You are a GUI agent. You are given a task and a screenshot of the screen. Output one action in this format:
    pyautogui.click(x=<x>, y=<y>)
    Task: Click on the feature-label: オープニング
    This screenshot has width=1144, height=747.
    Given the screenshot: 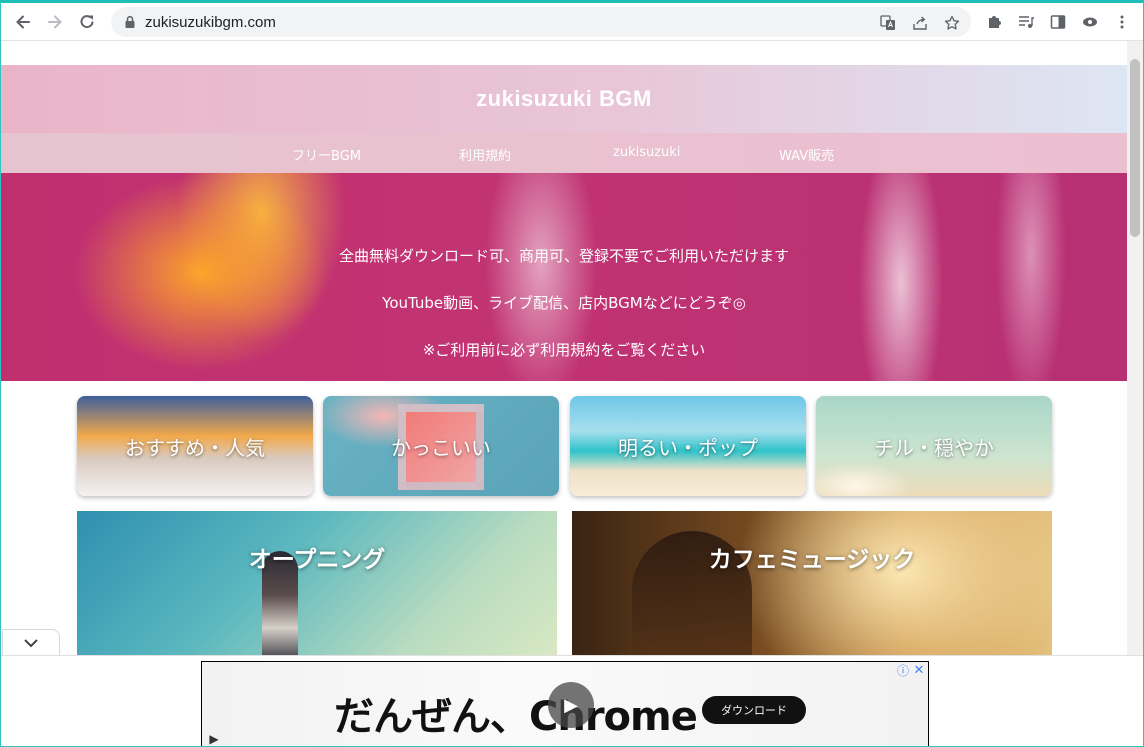 What is the action you would take?
    pyautogui.click(x=317, y=560)
    